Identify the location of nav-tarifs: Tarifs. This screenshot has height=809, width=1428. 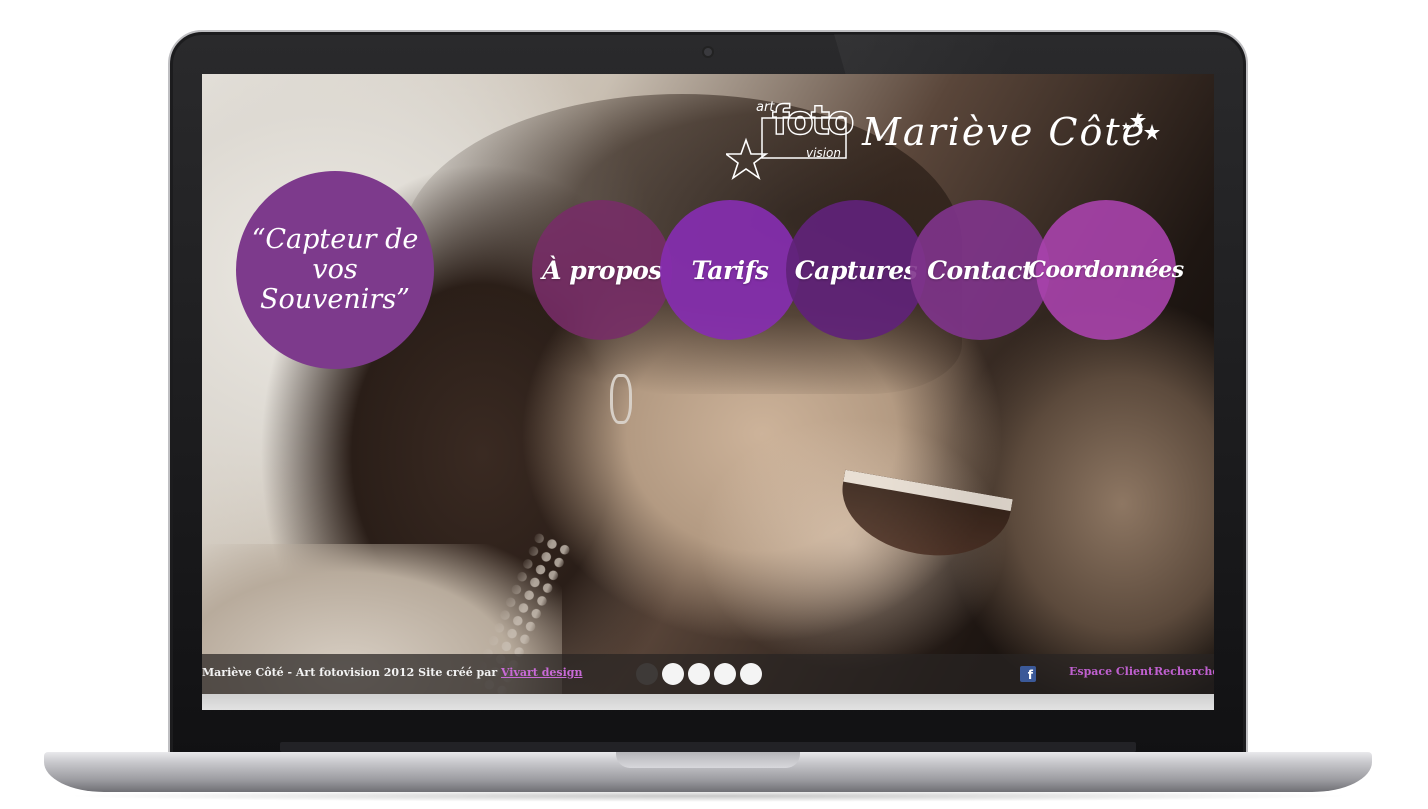
(730, 270).